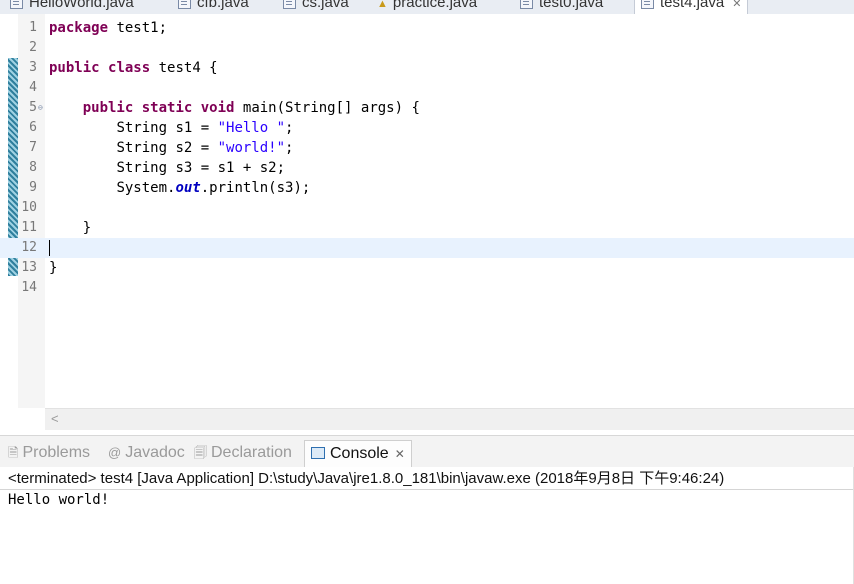 This screenshot has width=854, height=584. What do you see at coordinates (449, 419) in the screenshot?
I see `horizontal-scrollbar: <` at bounding box center [449, 419].